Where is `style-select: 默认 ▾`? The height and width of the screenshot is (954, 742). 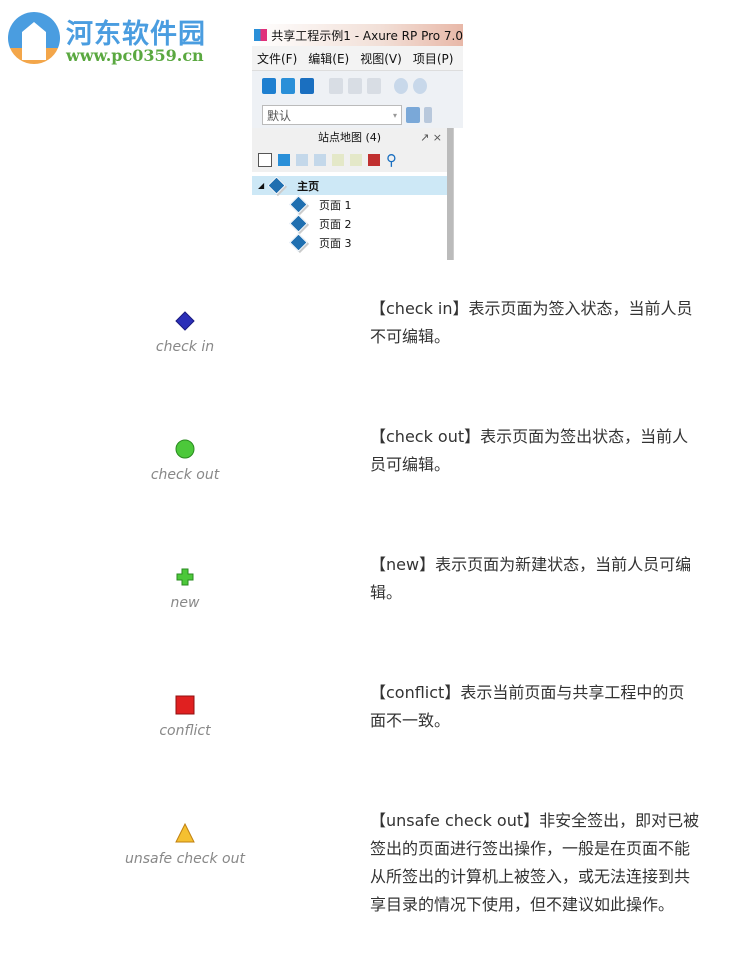
style-select: 默认 ▾ is located at coordinates (332, 115).